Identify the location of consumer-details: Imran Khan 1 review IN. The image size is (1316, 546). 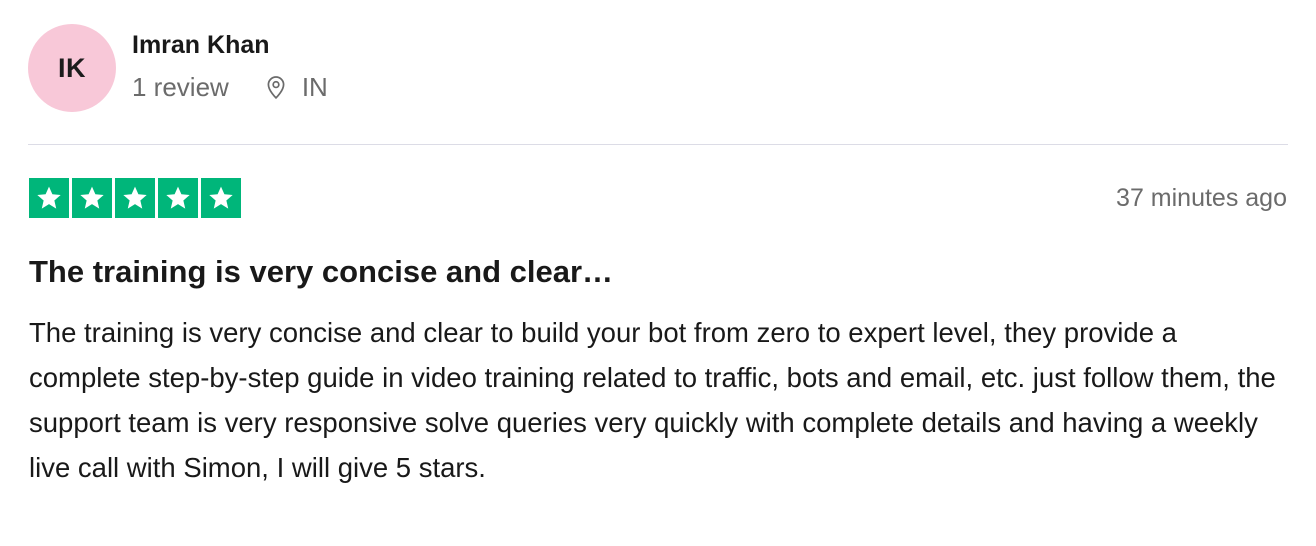
(230, 63).